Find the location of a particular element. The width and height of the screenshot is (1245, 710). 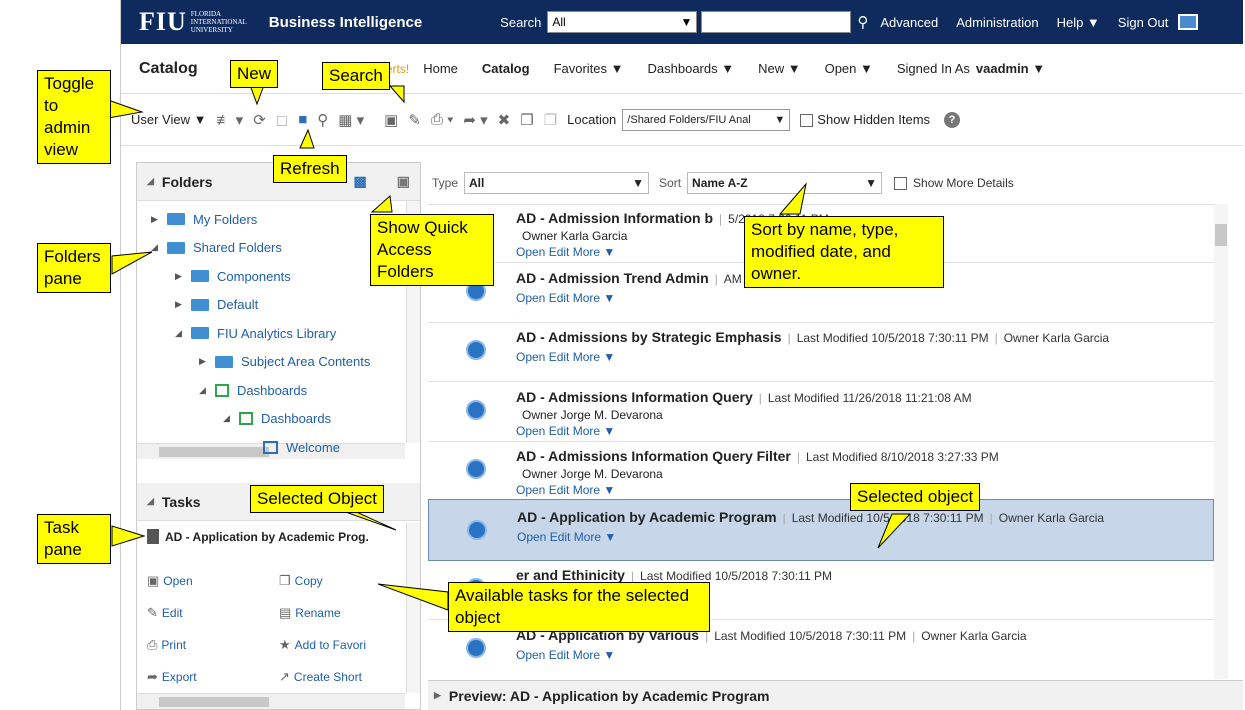

task-open: ▣ Open is located at coordinates (170, 581).